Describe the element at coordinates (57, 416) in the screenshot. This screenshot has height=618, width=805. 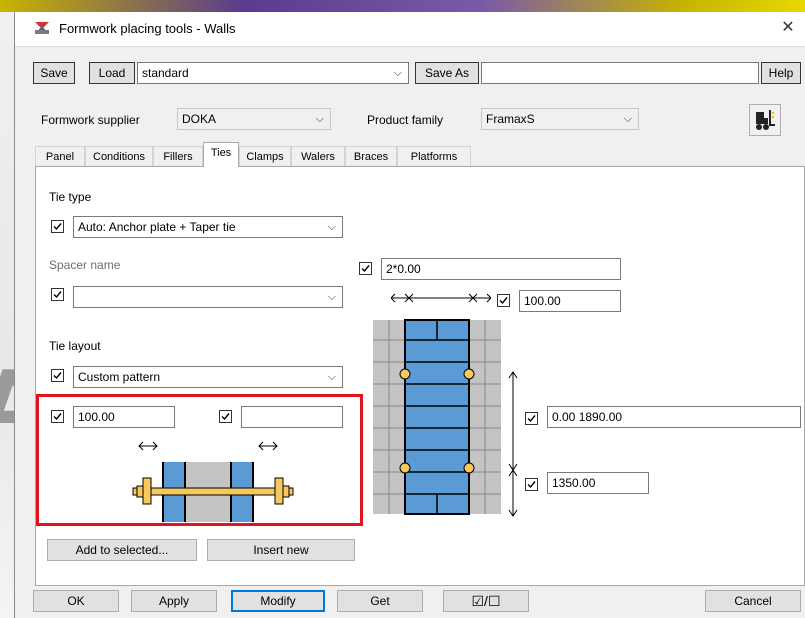
I see `left-offset-checkbox` at that location.